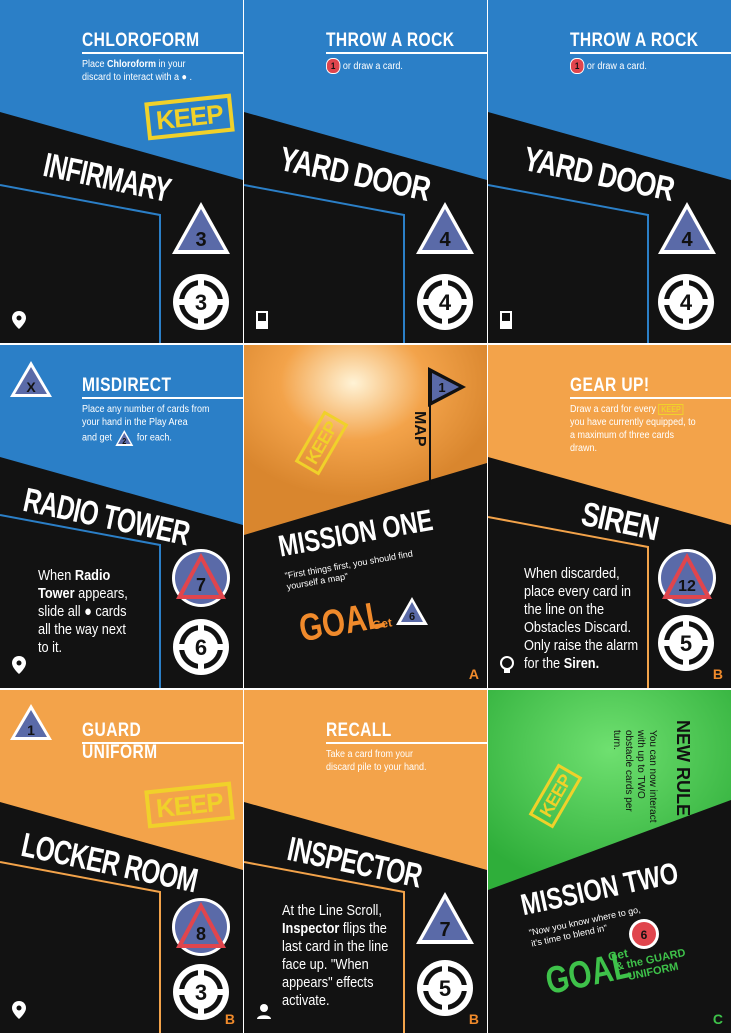 Image resolution: width=731 pixels, height=1033 pixels. Describe the element at coordinates (127, 385) in the screenshot. I see `card-title: MISDIRECT` at that location.